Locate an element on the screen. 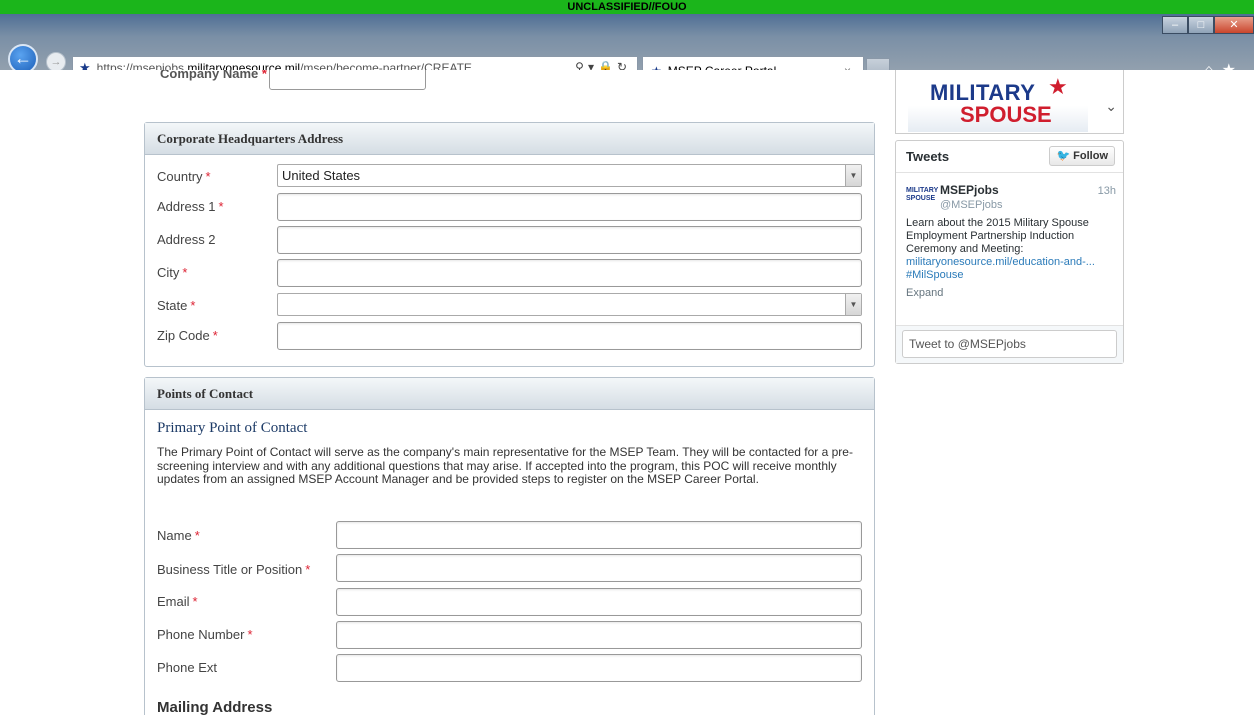 Image resolution: width=1254 pixels, height=715 pixels. state-select: ▼ is located at coordinates (569, 304).